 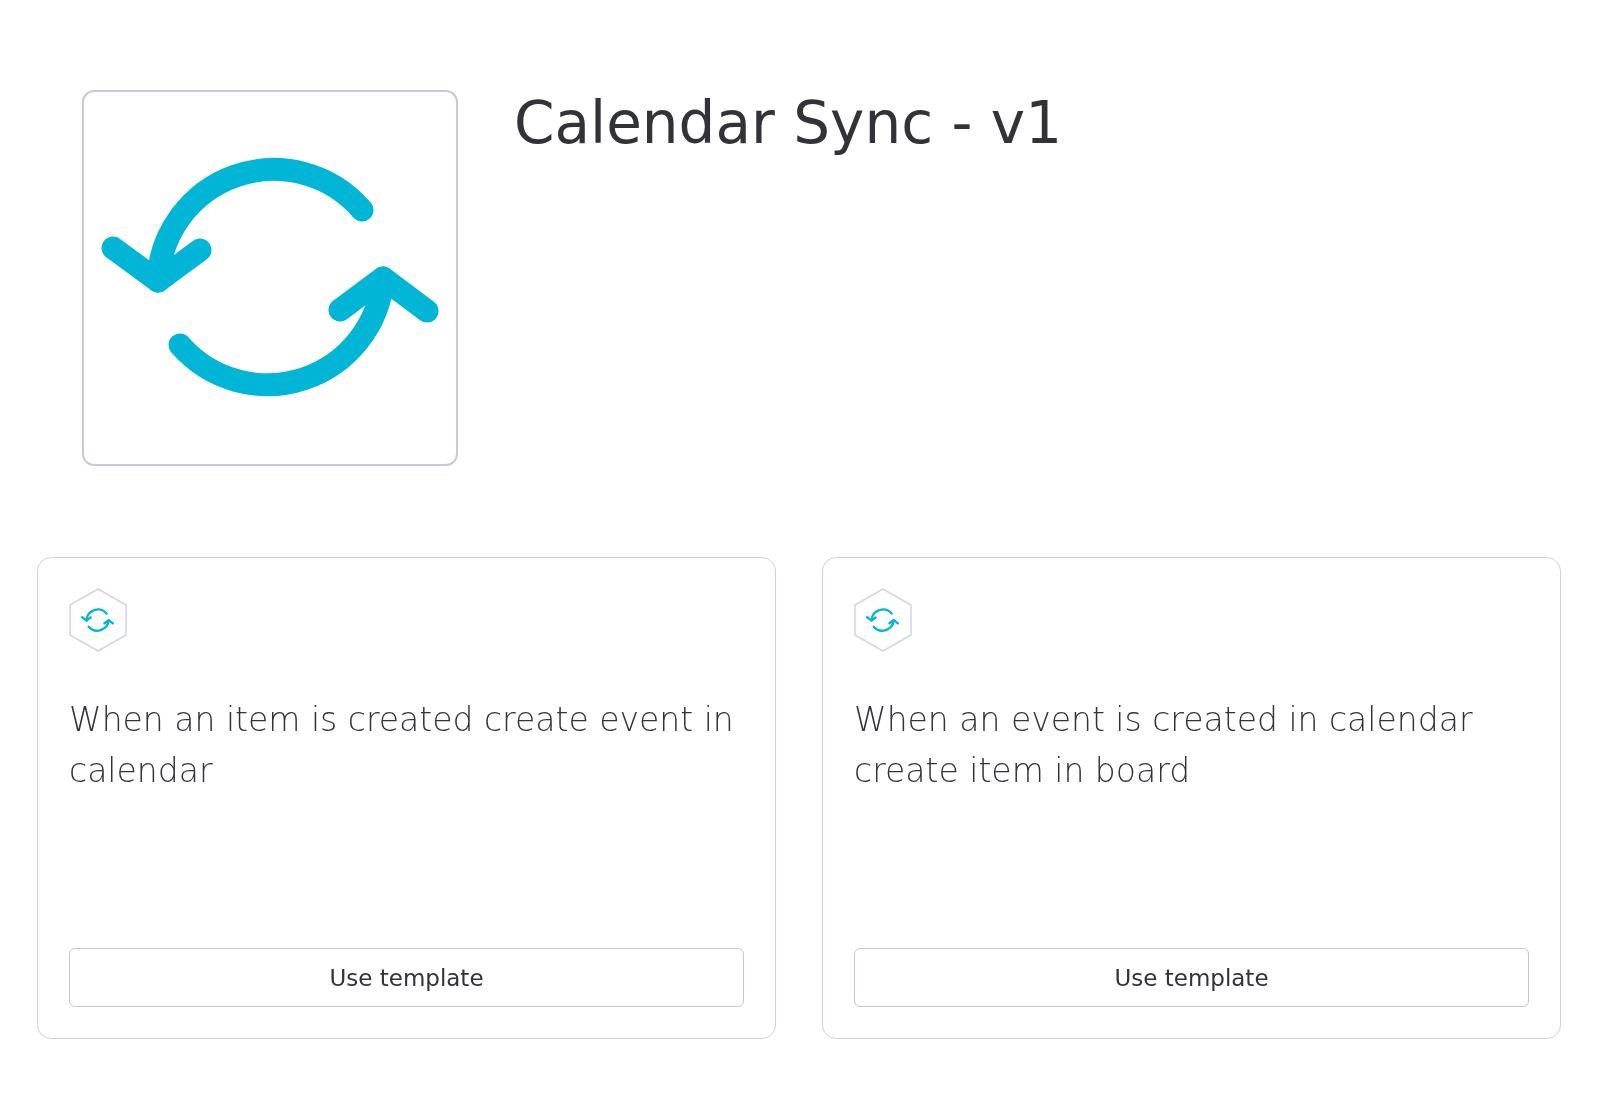 I want to click on recipe-description: When an event is created in calendar create item in board, so click(x=1164, y=745).